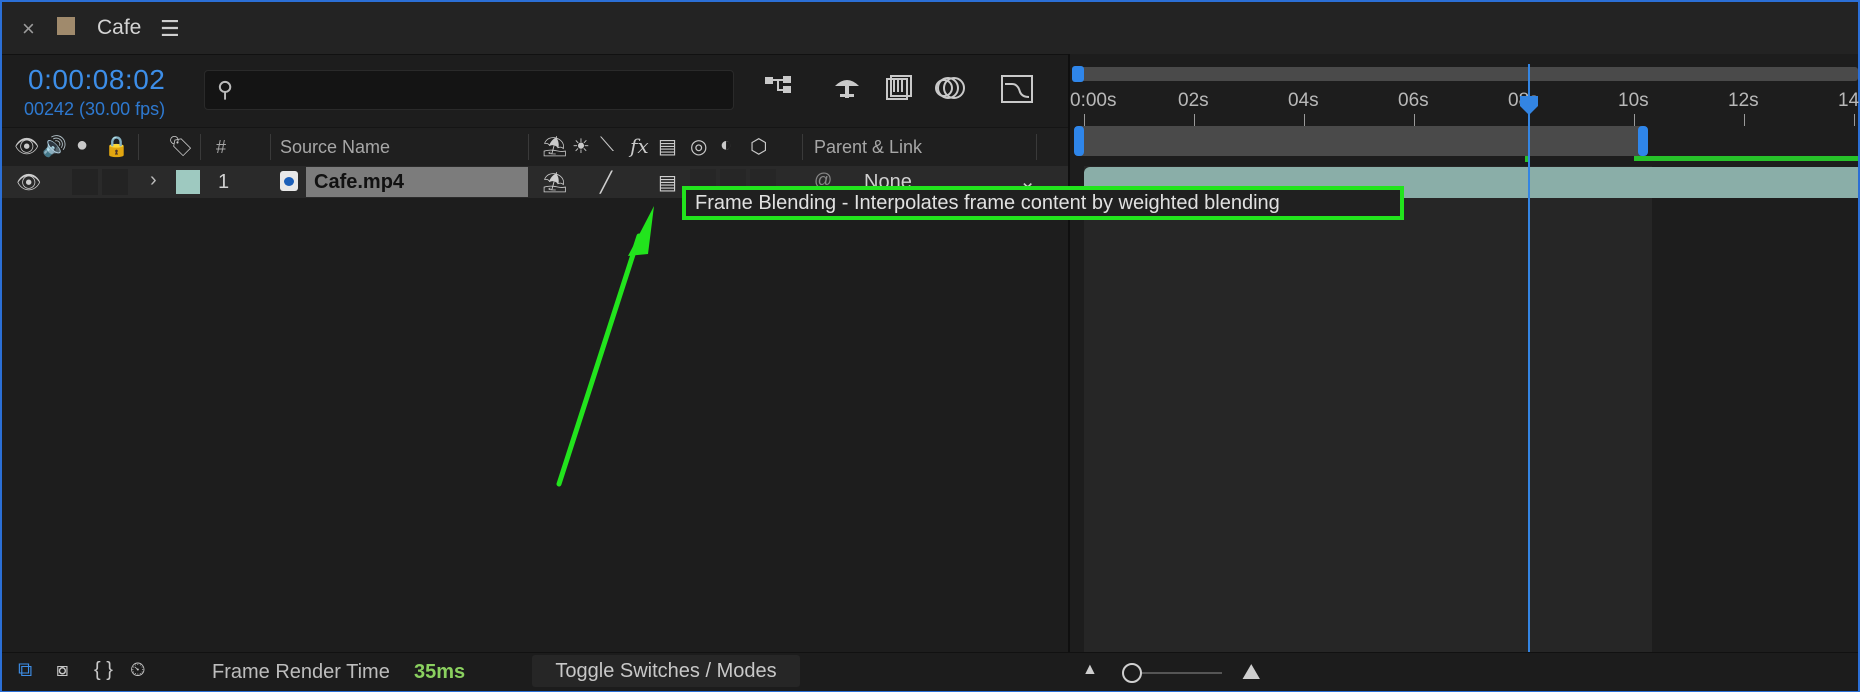 This screenshot has width=1860, height=692. Describe the element at coordinates (103, 670) in the screenshot. I see `in-out-pane-icon: { }` at that location.